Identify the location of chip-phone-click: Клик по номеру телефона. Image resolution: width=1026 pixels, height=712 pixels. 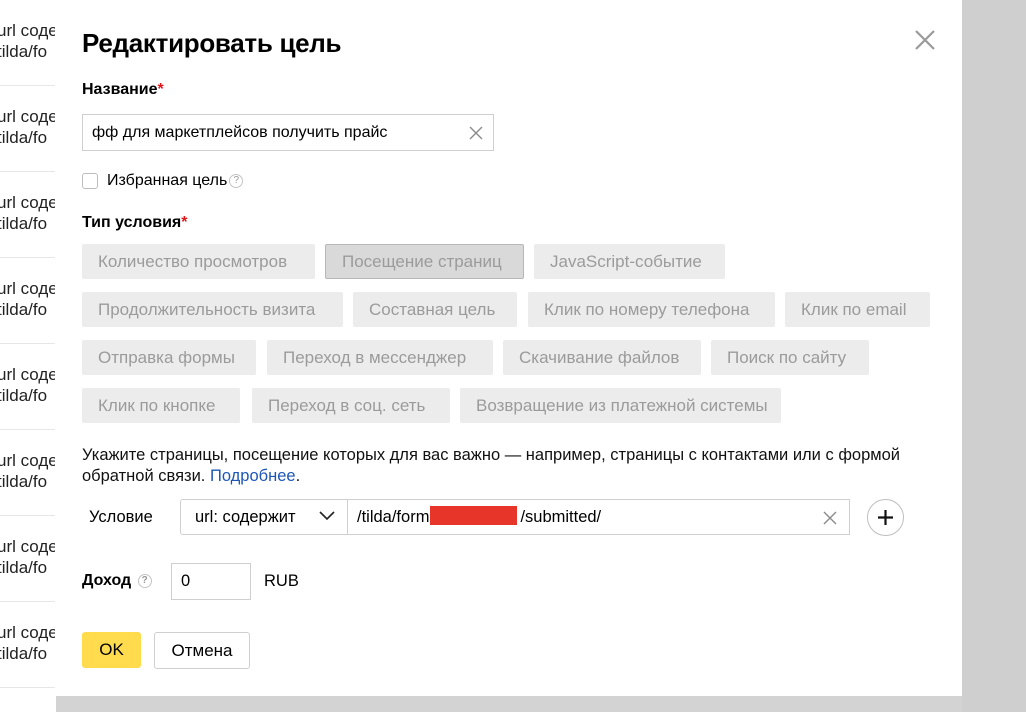
(651, 309).